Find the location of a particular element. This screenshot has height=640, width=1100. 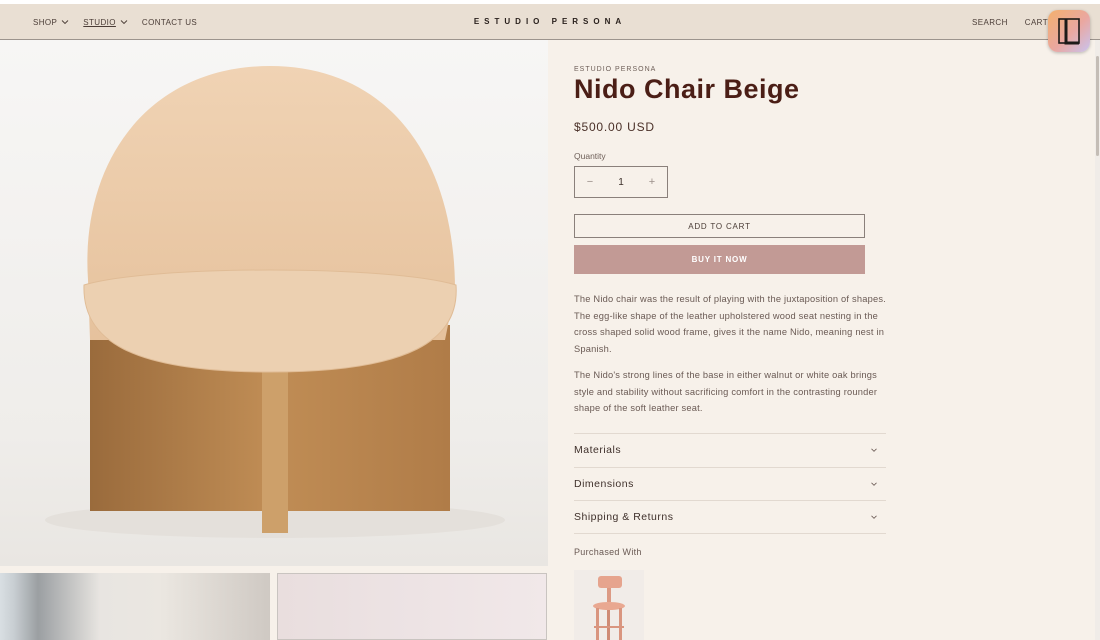

accordion-label: Shipping & Returns is located at coordinates (624, 516).